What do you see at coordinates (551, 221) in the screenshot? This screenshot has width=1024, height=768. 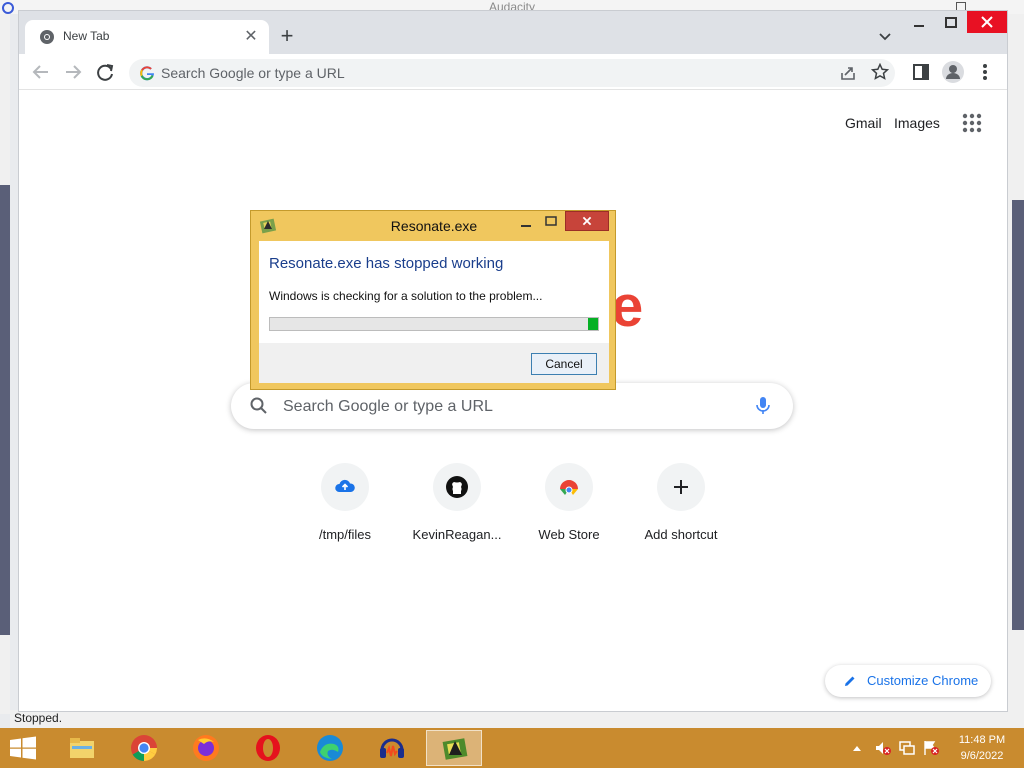 I see `dialog-maximize-icon` at bounding box center [551, 221].